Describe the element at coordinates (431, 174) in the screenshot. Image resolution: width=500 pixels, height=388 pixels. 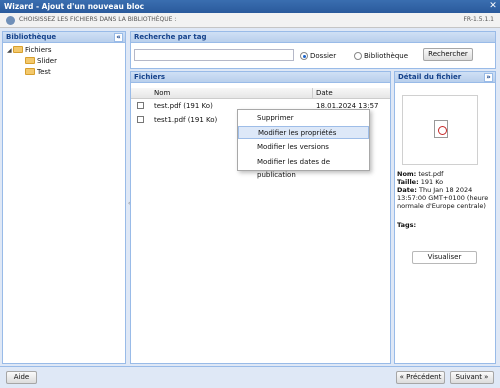
I see `name-value: test.pdf` at that location.